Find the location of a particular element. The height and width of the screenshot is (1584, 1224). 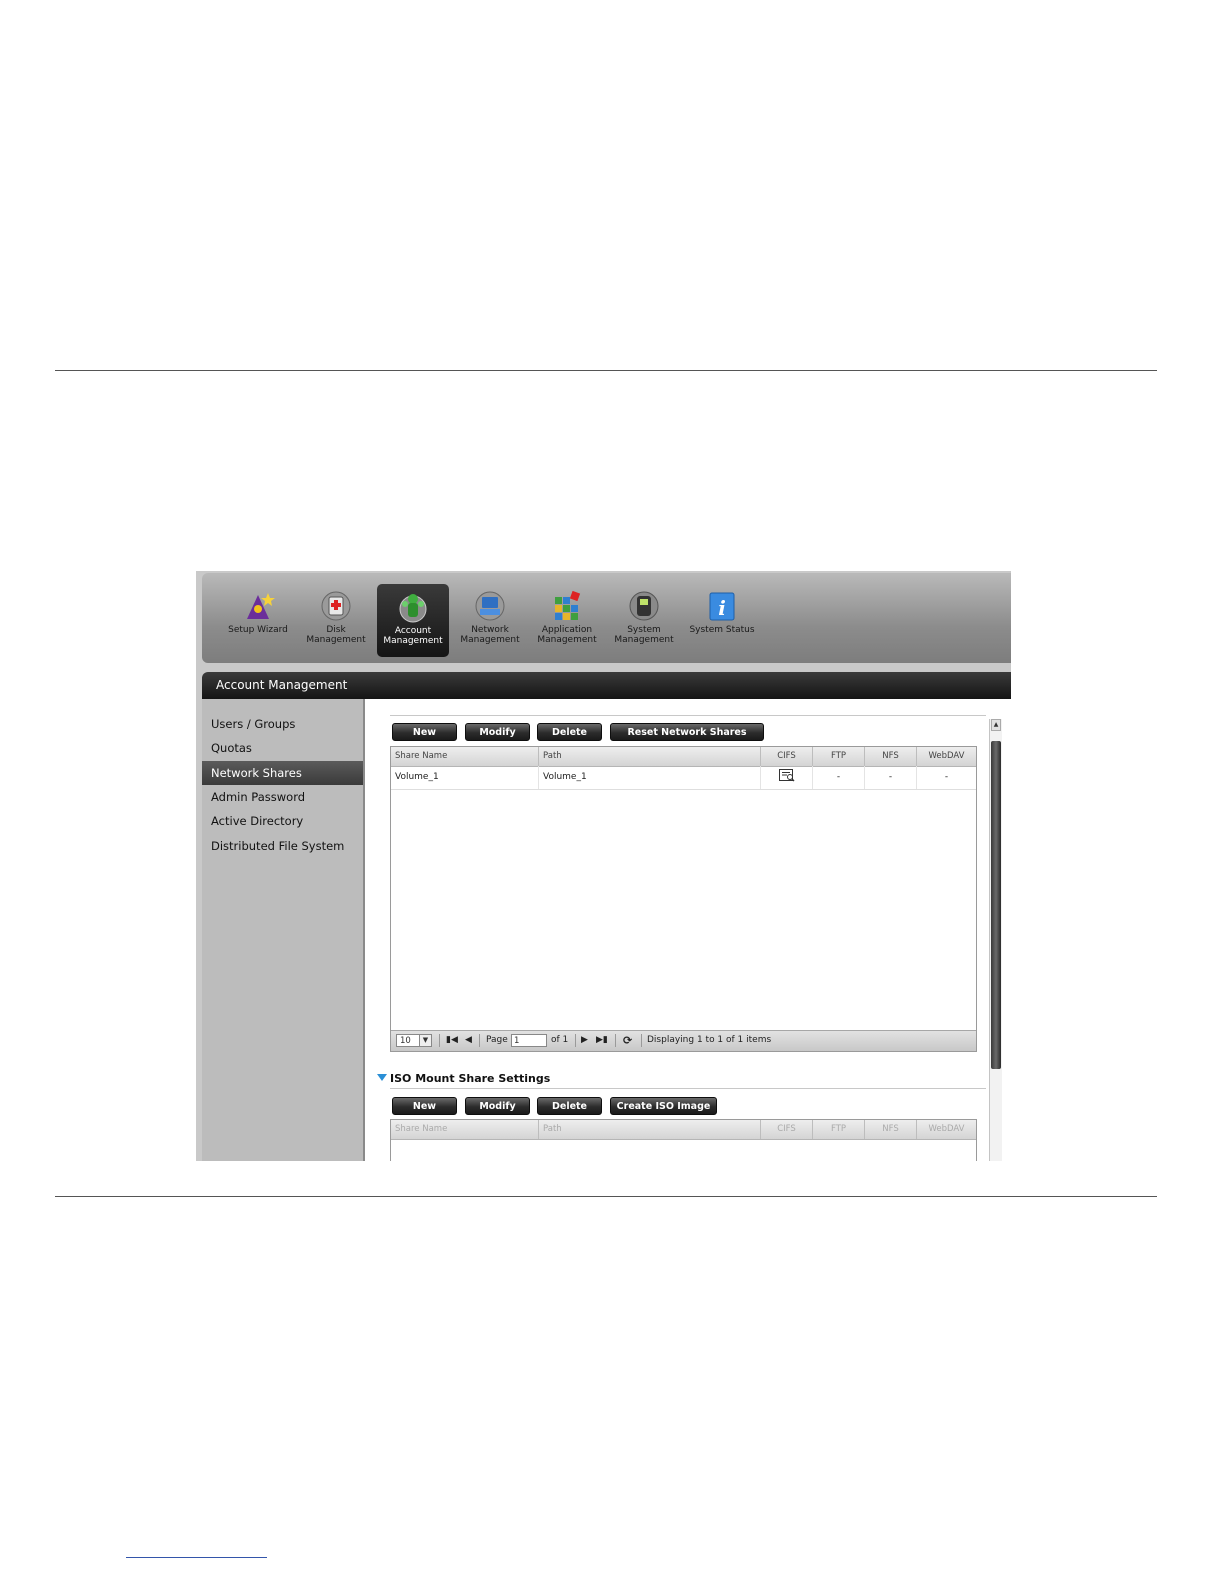

content-top-divider is located at coordinates (688, 715).